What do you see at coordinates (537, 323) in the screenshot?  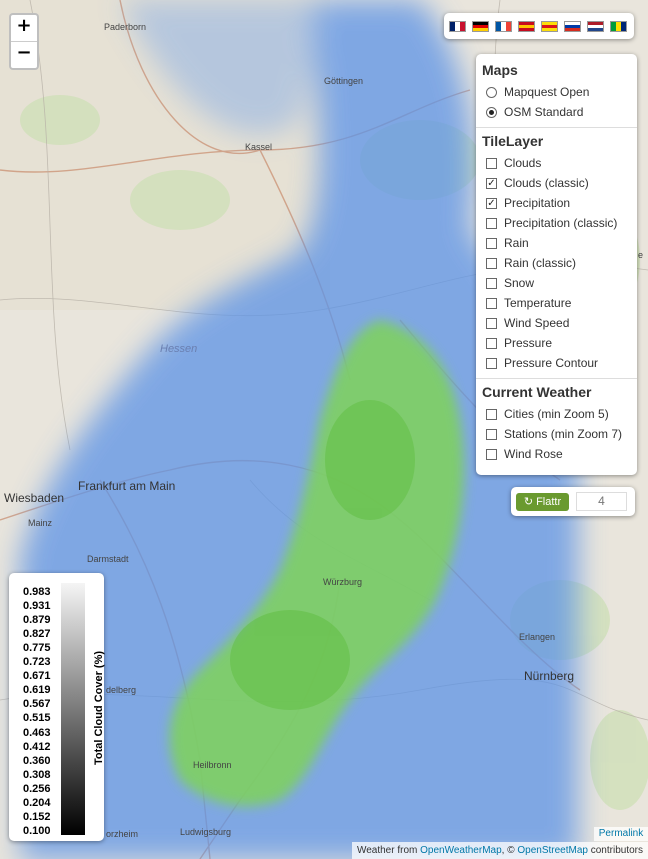 I see `layer-label: Wind Speed` at bounding box center [537, 323].